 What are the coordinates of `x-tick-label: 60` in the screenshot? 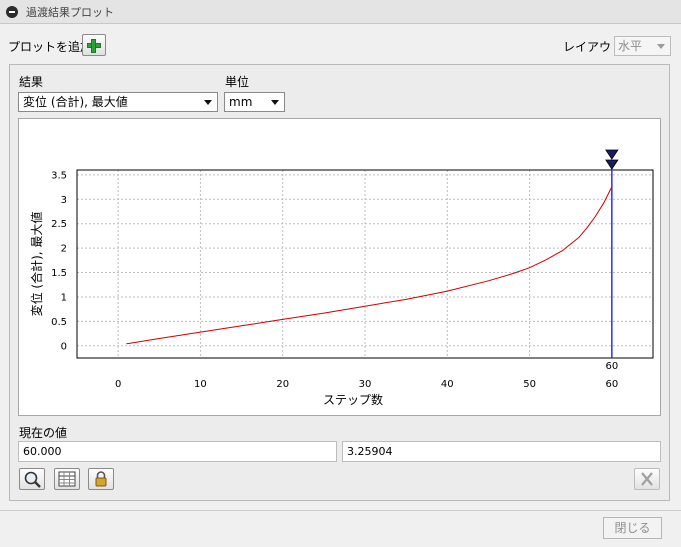 It's located at (611, 384).